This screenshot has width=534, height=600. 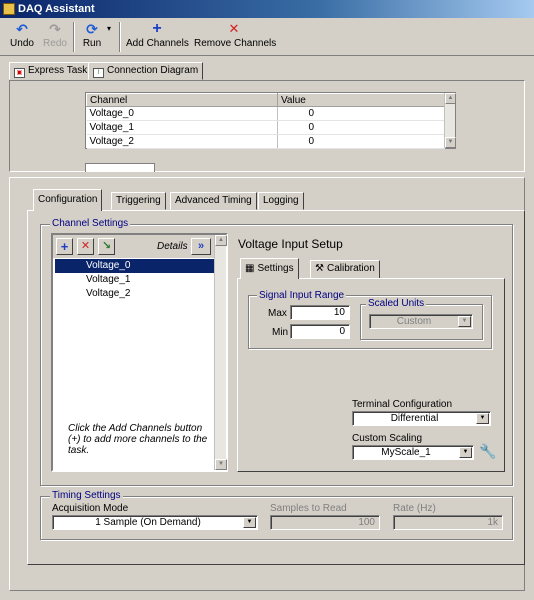 I want to click on max-label: Max, so click(x=277, y=313).